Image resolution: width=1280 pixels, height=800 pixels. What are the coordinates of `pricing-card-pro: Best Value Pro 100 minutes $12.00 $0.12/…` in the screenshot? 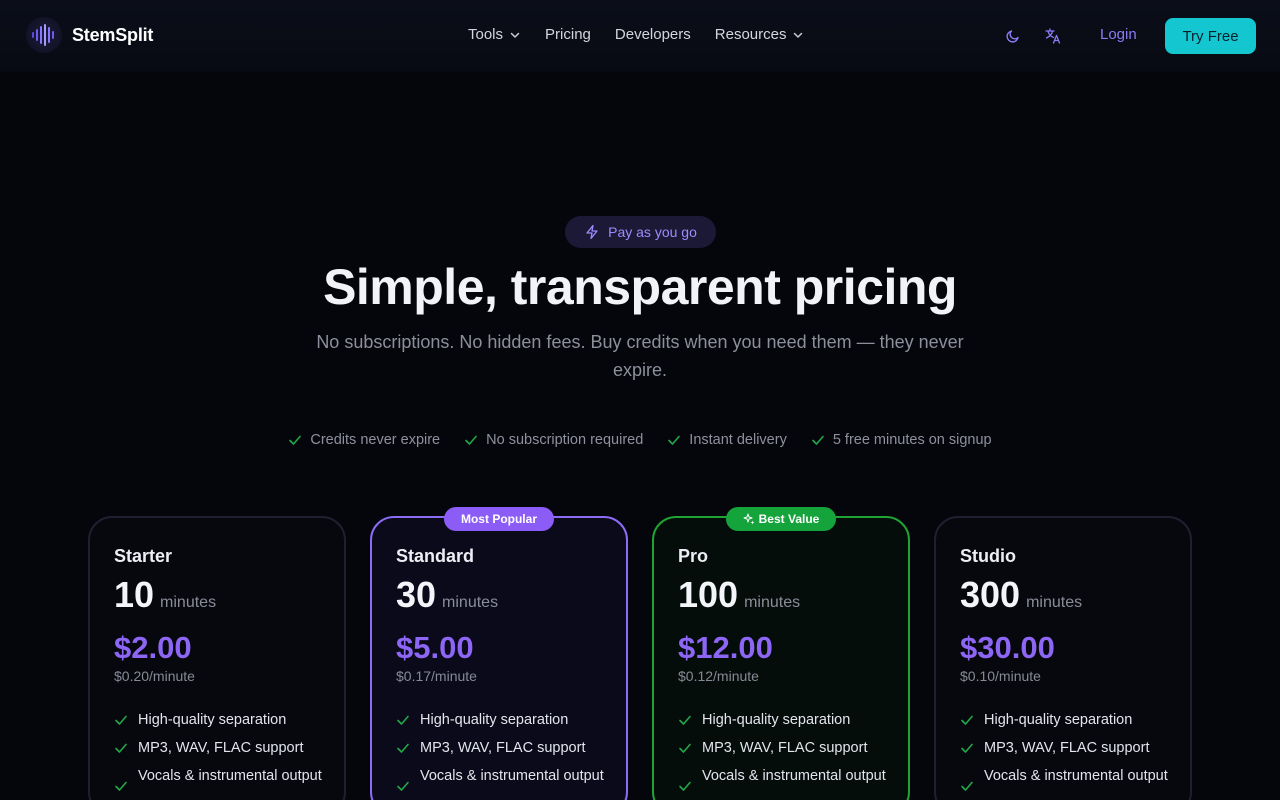 It's located at (781, 653).